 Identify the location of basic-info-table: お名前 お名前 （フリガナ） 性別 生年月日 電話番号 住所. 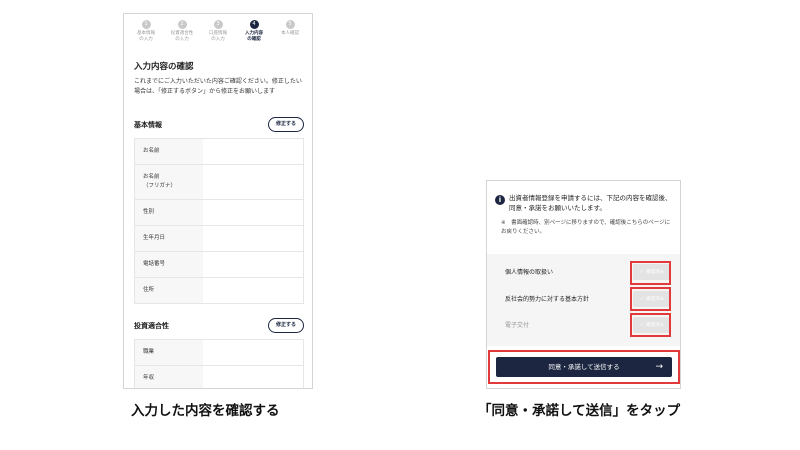
(219, 221).